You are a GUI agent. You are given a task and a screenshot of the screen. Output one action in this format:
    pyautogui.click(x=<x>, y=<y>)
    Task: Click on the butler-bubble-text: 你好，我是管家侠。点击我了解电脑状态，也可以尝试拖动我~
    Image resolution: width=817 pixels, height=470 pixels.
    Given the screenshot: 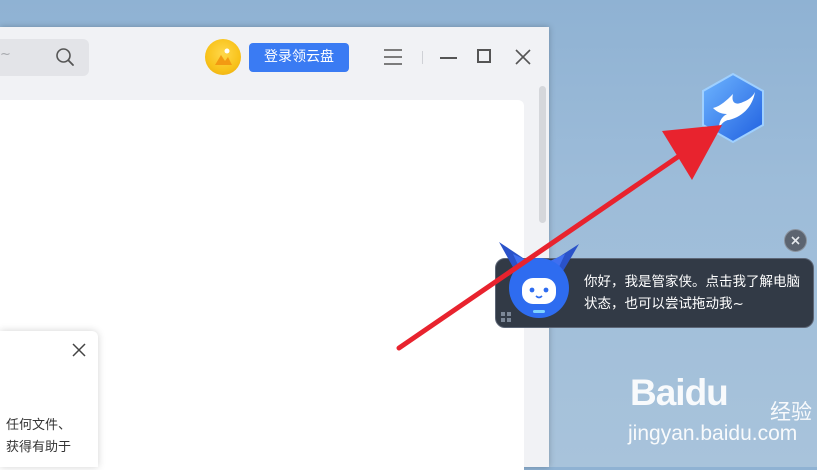 What is the action you would take?
    pyautogui.click(x=692, y=293)
    